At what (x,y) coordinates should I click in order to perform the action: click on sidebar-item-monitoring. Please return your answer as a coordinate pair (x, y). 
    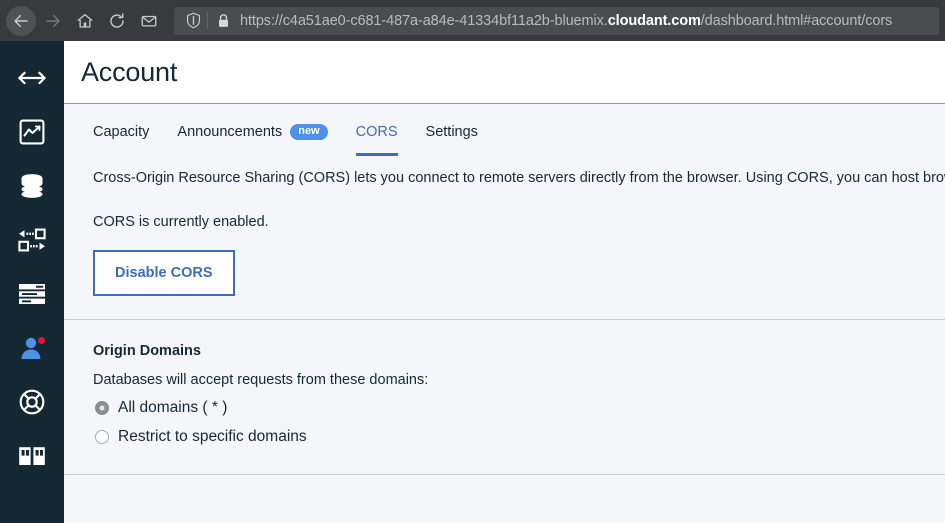
    Looking at the image, I should click on (32, 132).